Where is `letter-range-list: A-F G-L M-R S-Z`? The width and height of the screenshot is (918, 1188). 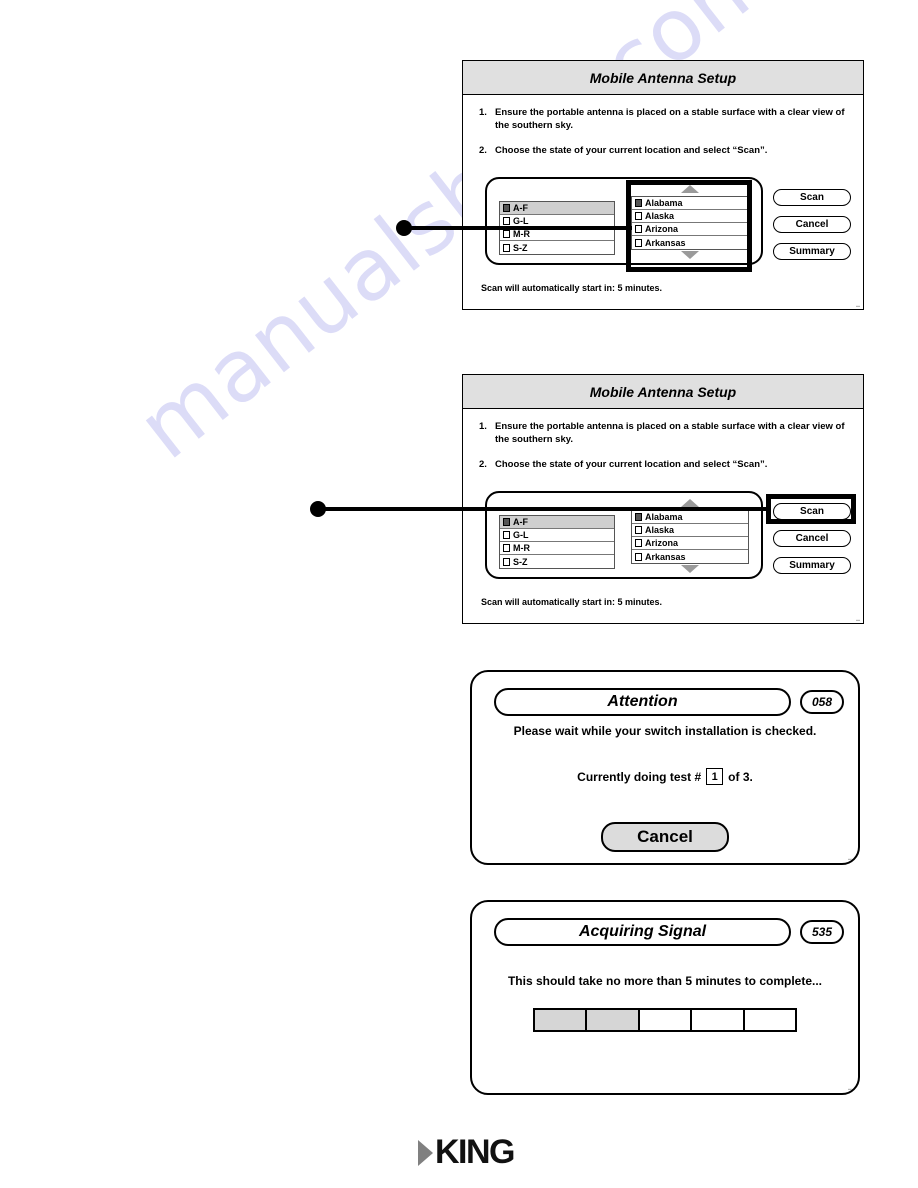
letter-range-list: A-F G-L M-R S-Z is located at coordinates (557, 542).